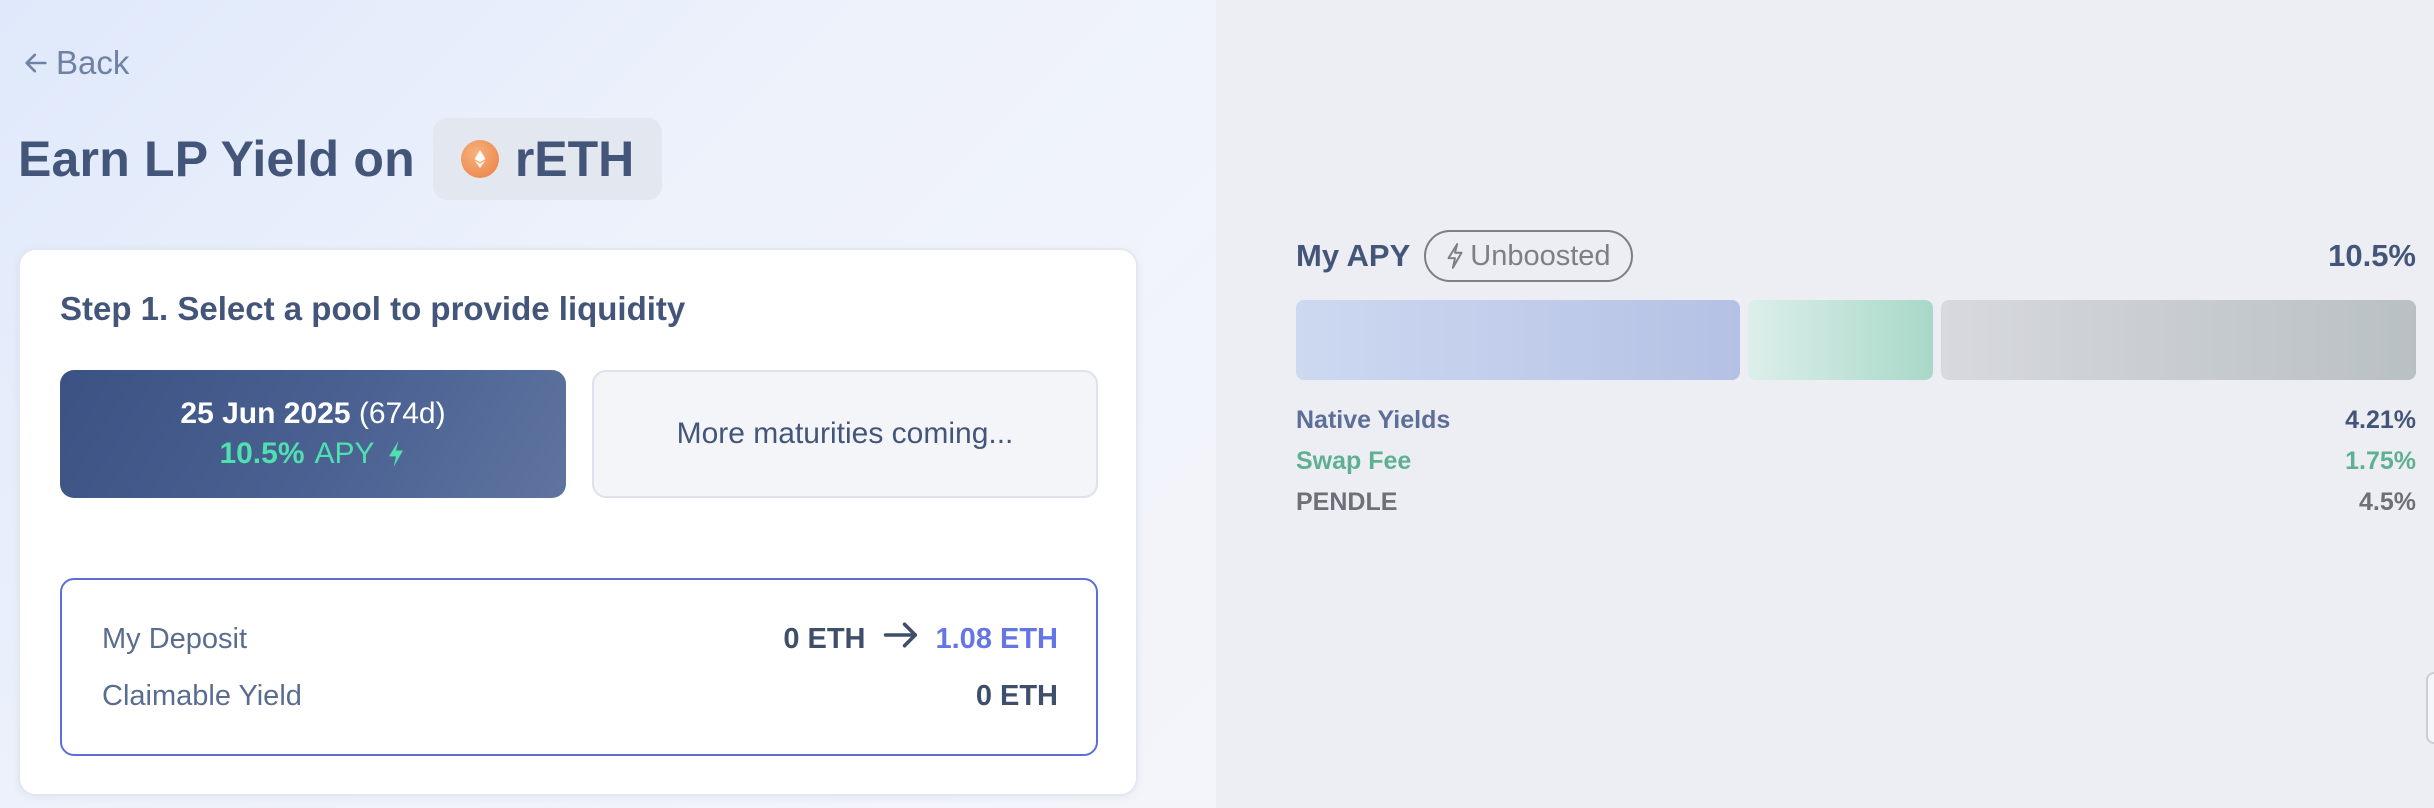  I want to click on legend-label: Native Yields, so click(1373, 420).